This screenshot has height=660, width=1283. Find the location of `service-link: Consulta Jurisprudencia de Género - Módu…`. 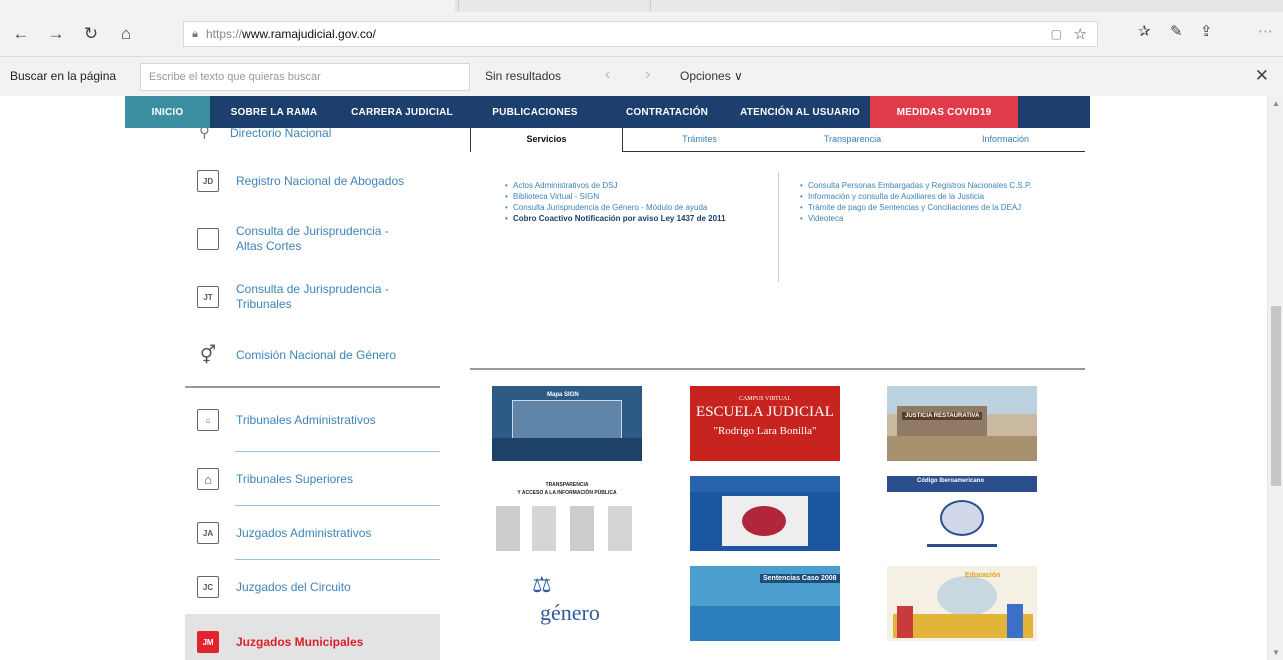

service-link: Consulta Jurisprudencia de Género - Módu… is located at coordinates (632, 207).